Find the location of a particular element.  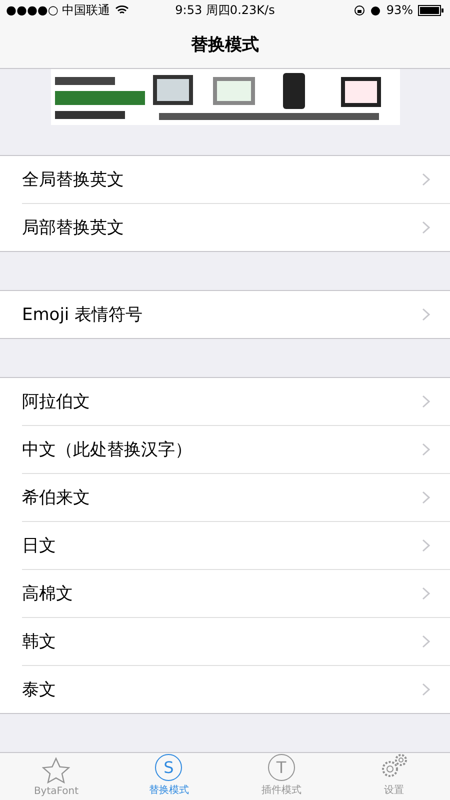

list-row: 日文 is located at coordinates (236, 546).